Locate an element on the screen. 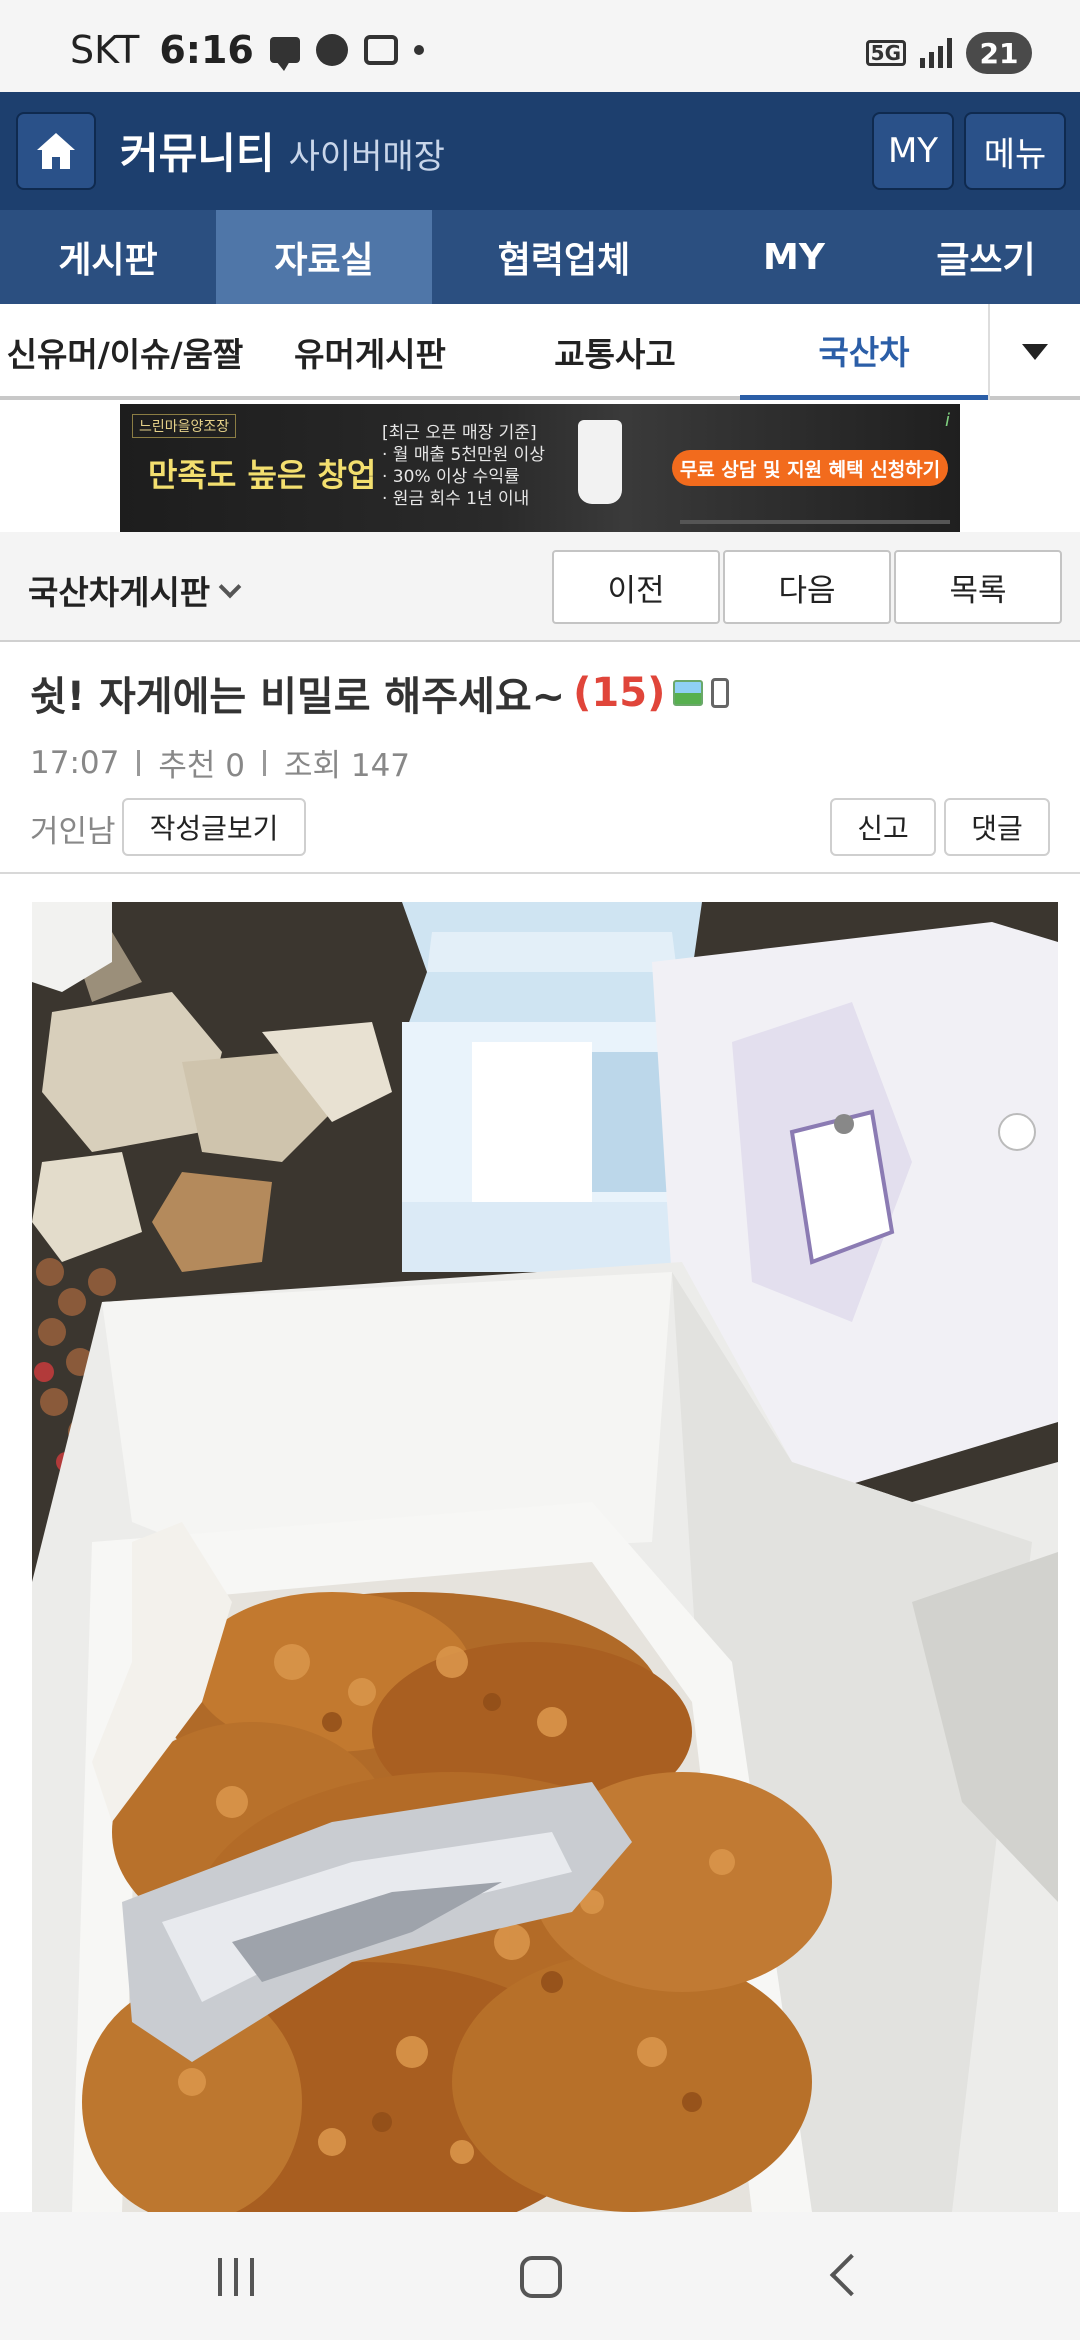 This screenshot has height=2340, width=1080. comment-count: (15) is located at coordinates (619, 693).